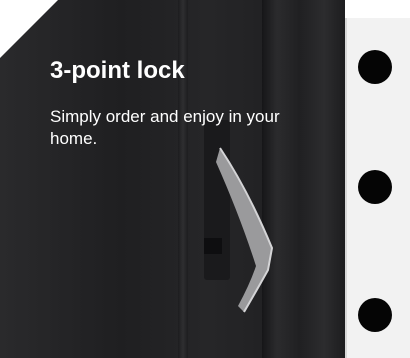 This screenshot has width=410, height=358. Describe the element at coordinates (165, 127) in the screenshot. I see `product-description: Simply order and enjoy in your home.` at that location.